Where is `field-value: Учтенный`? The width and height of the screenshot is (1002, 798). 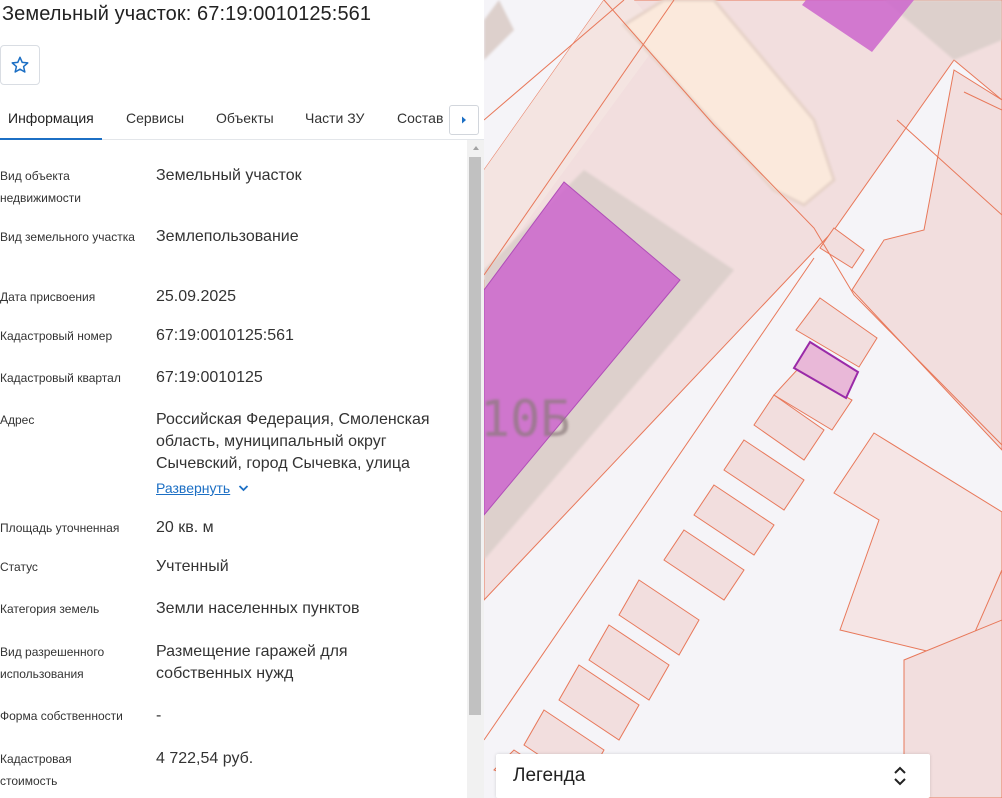 field-value: Учтенный is located at coordinates (192, 566).